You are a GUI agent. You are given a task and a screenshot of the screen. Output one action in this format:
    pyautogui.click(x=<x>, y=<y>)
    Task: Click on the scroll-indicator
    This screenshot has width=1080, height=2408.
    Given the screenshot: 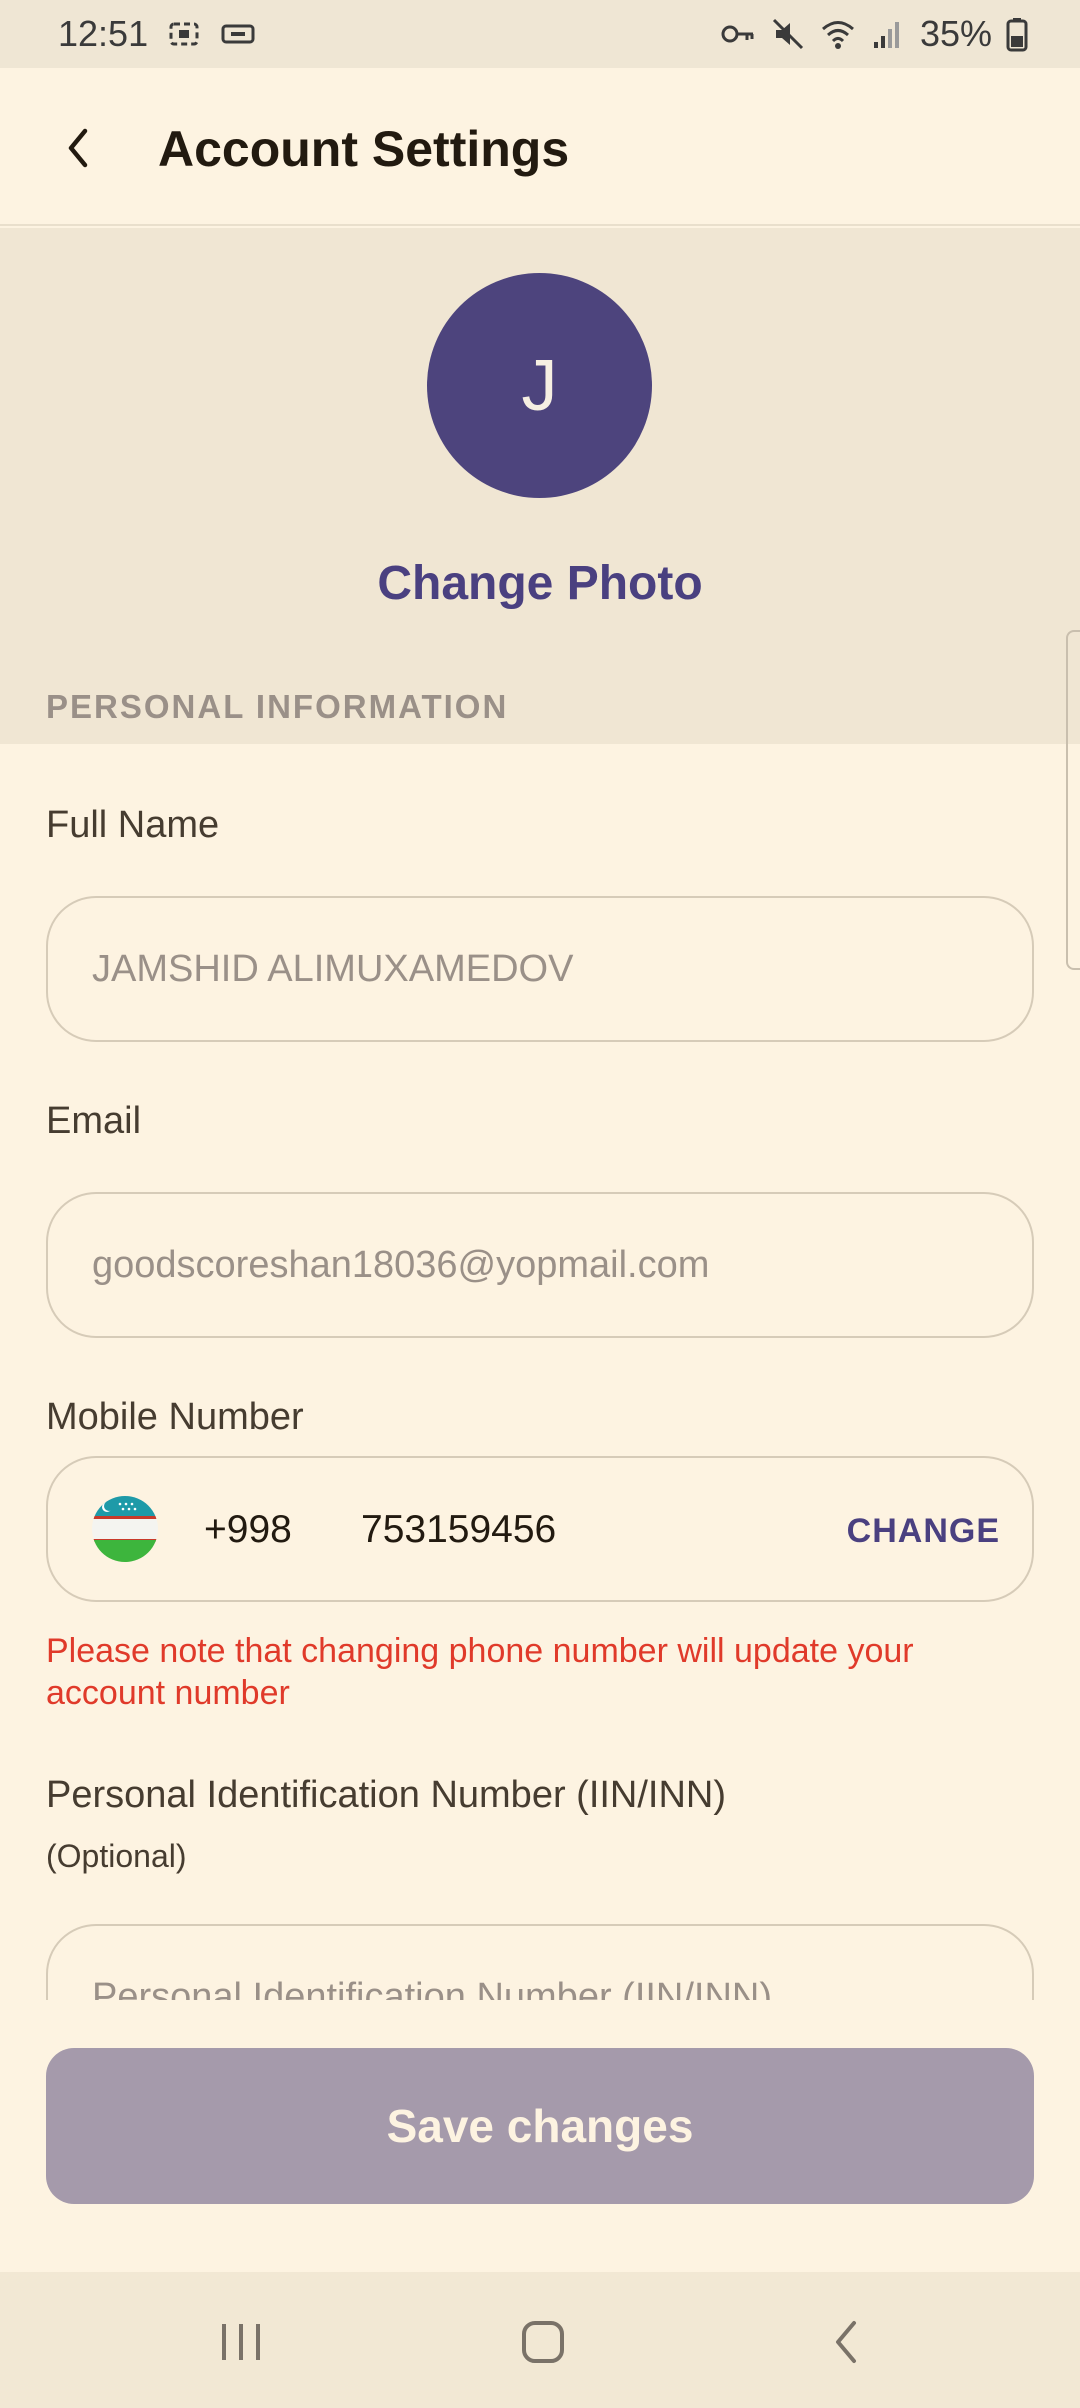 What is the action you would take?
    pyautogui.click(x=1073, y=800)
    